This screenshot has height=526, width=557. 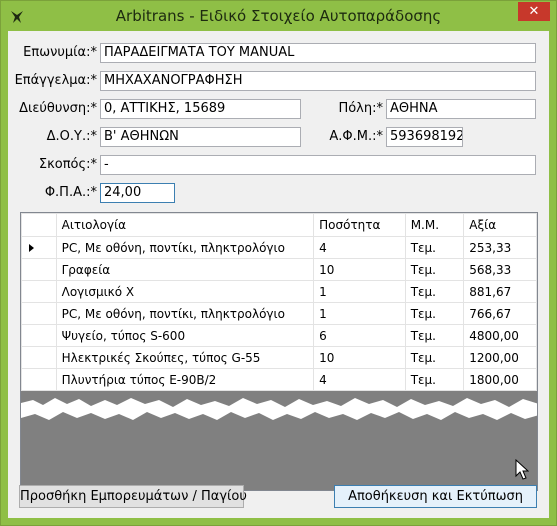 What do you see at coordinates (500, 357) in the screenshot?
I see `cell-value: 1200,00` at bounding box center [500, 357].